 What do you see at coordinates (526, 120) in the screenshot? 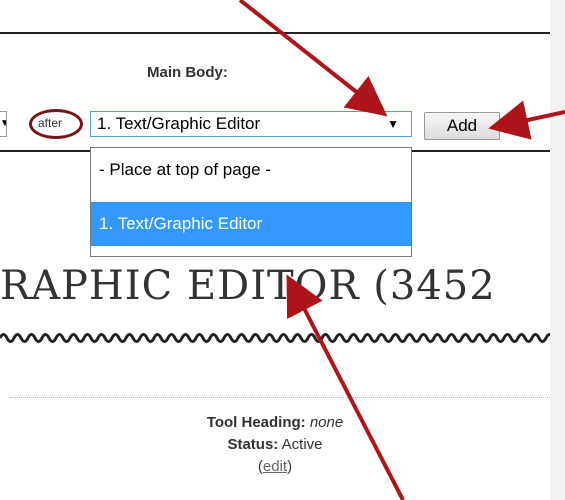
I see `arrow-to-add-button` at bounding box center [526, 120].